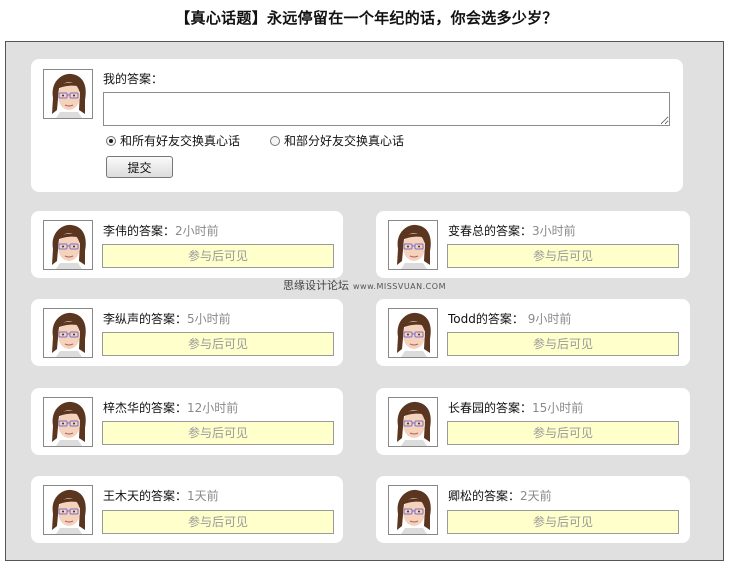 Image resolution: width=733 pixels, height=568 pixels. Describe the element at coordinates (536, 496) in the screenshot. I see `answer-time: 2天前` at that location.